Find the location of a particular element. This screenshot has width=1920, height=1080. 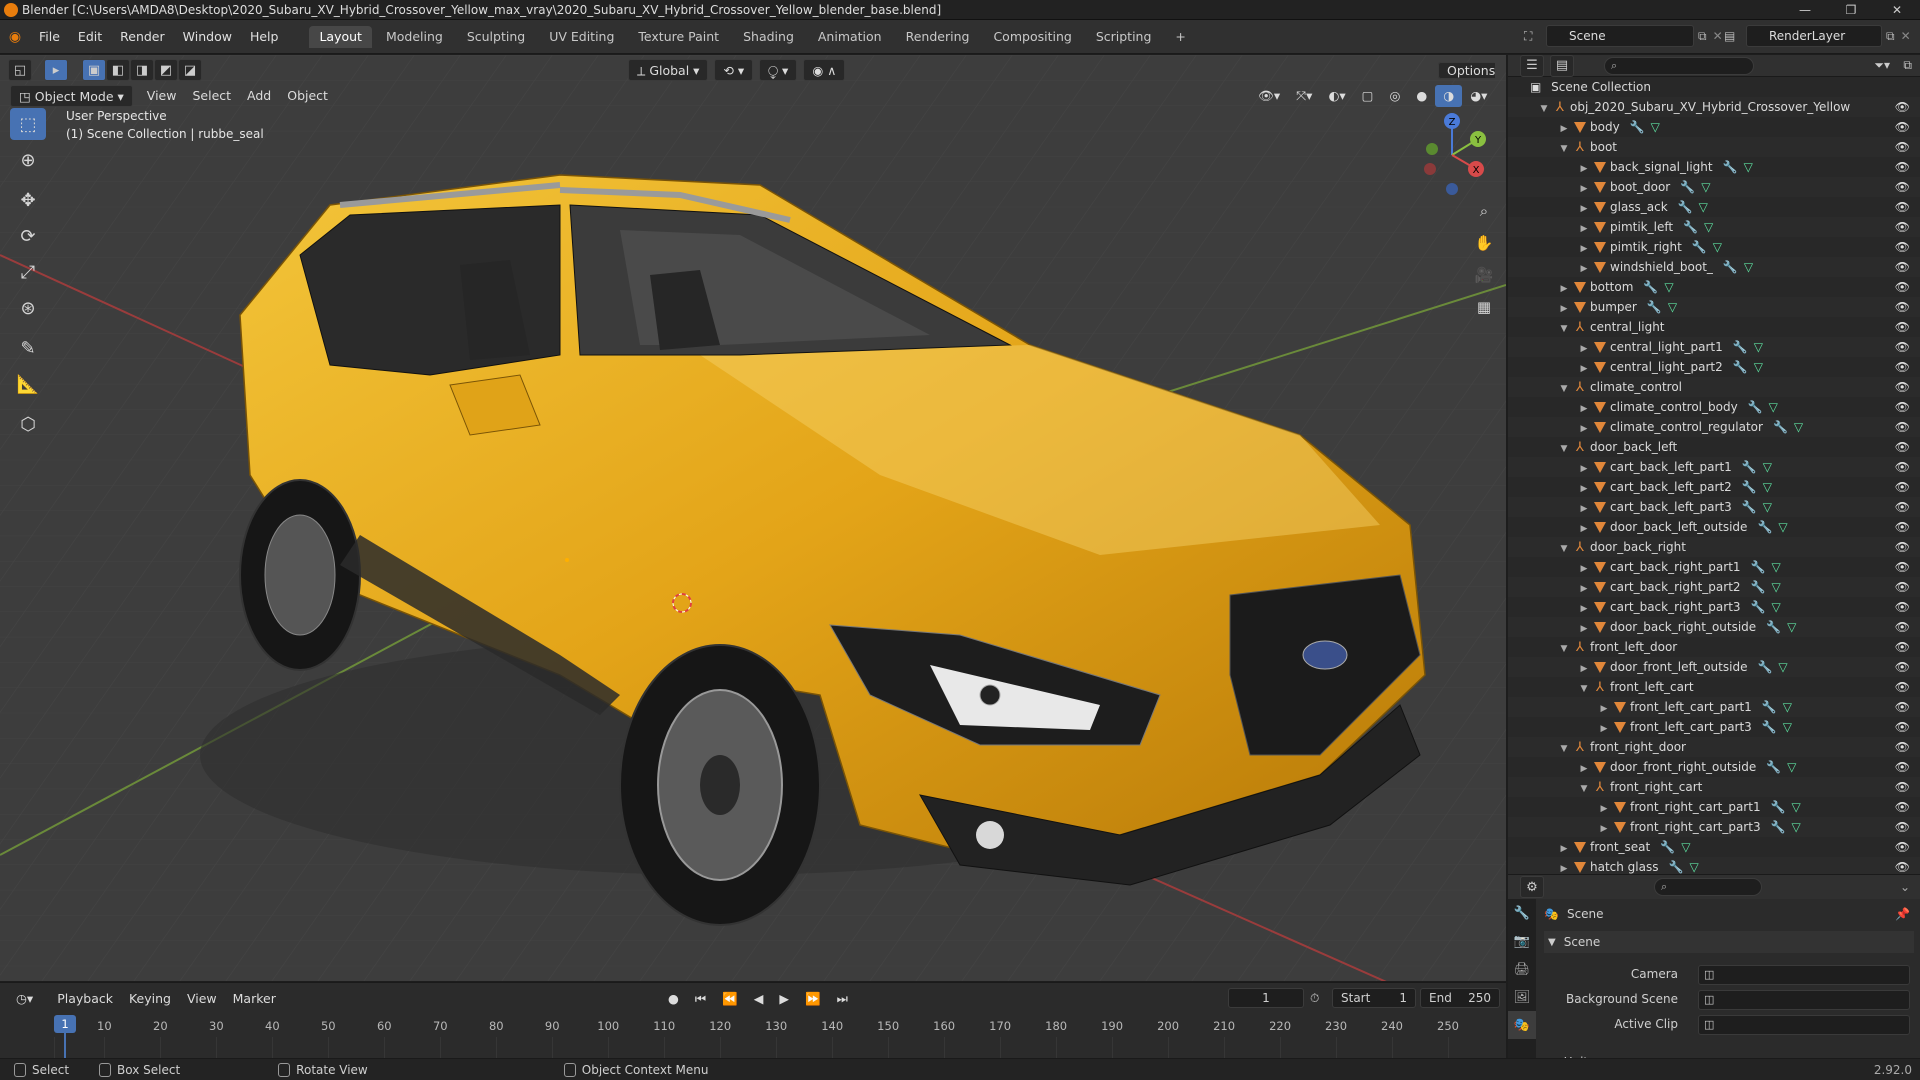

outliner-item: ▶ cart_back_left_part2 🔧 ▽ 👁 is located at coordinates (1714, 487).